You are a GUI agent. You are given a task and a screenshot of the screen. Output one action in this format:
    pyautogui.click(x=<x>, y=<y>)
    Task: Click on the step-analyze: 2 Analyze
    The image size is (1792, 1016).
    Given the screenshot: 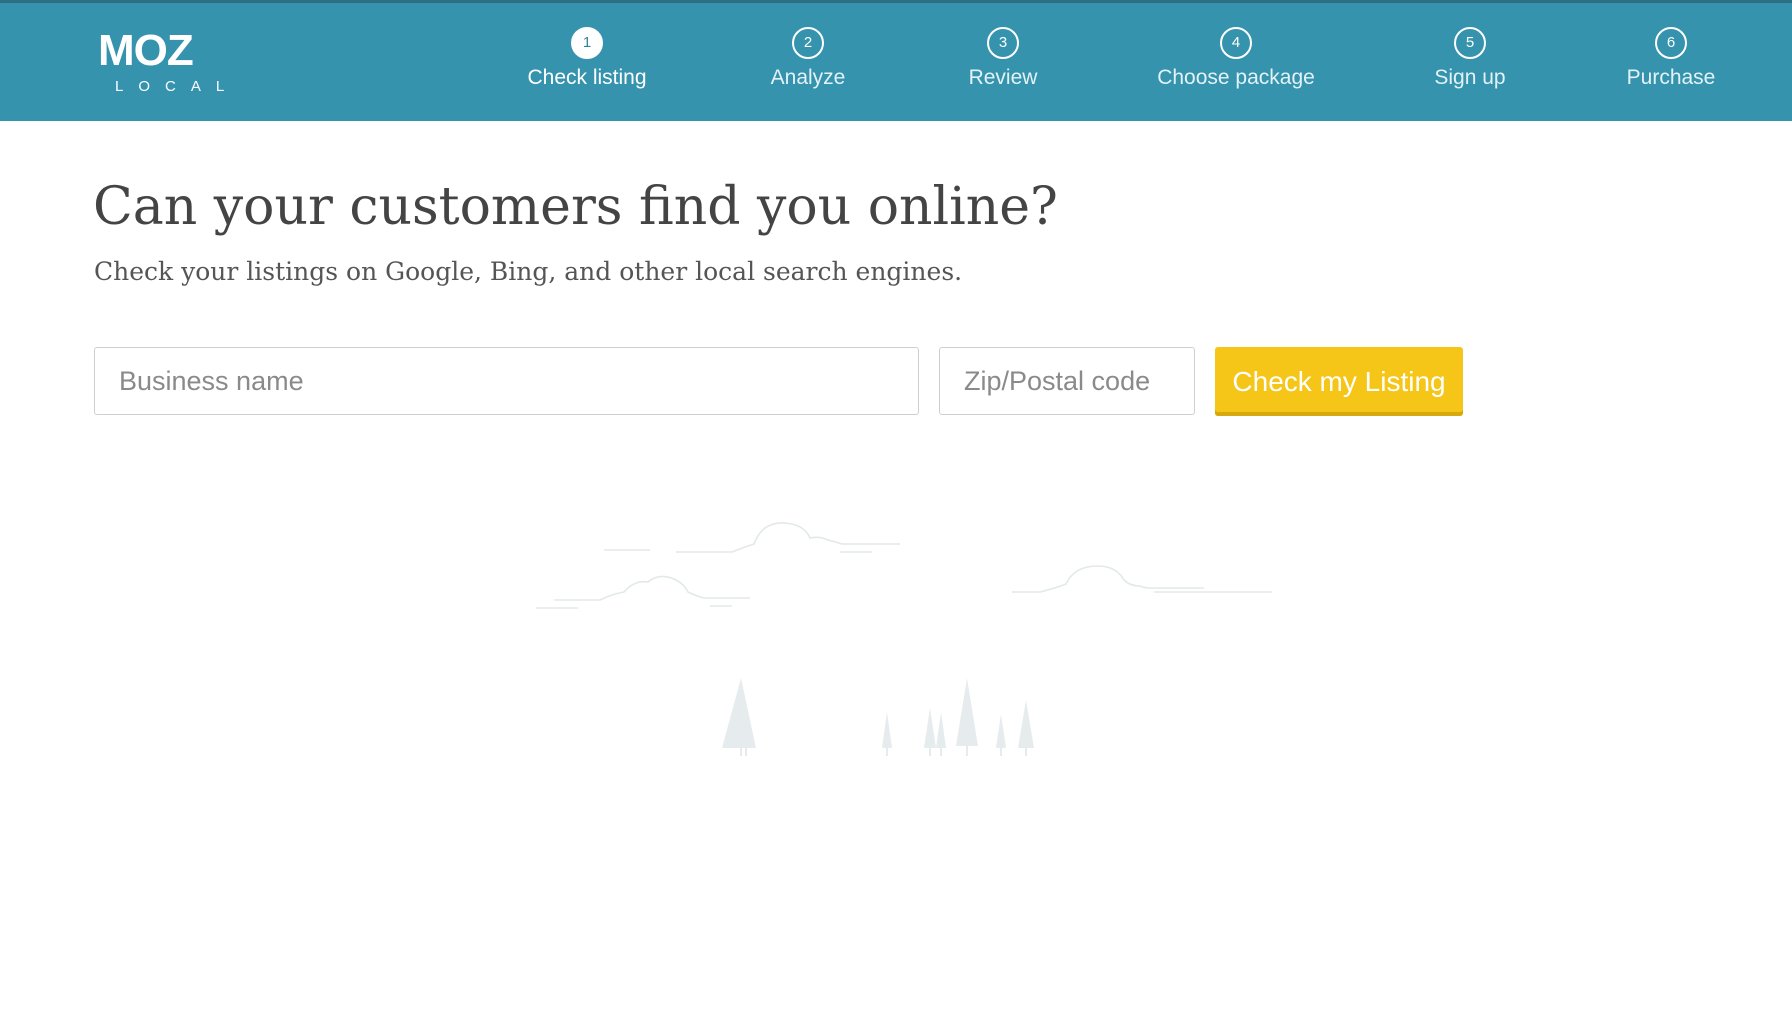 What is the action you would take?
    pyautogui.click(x=808, y=59)
    